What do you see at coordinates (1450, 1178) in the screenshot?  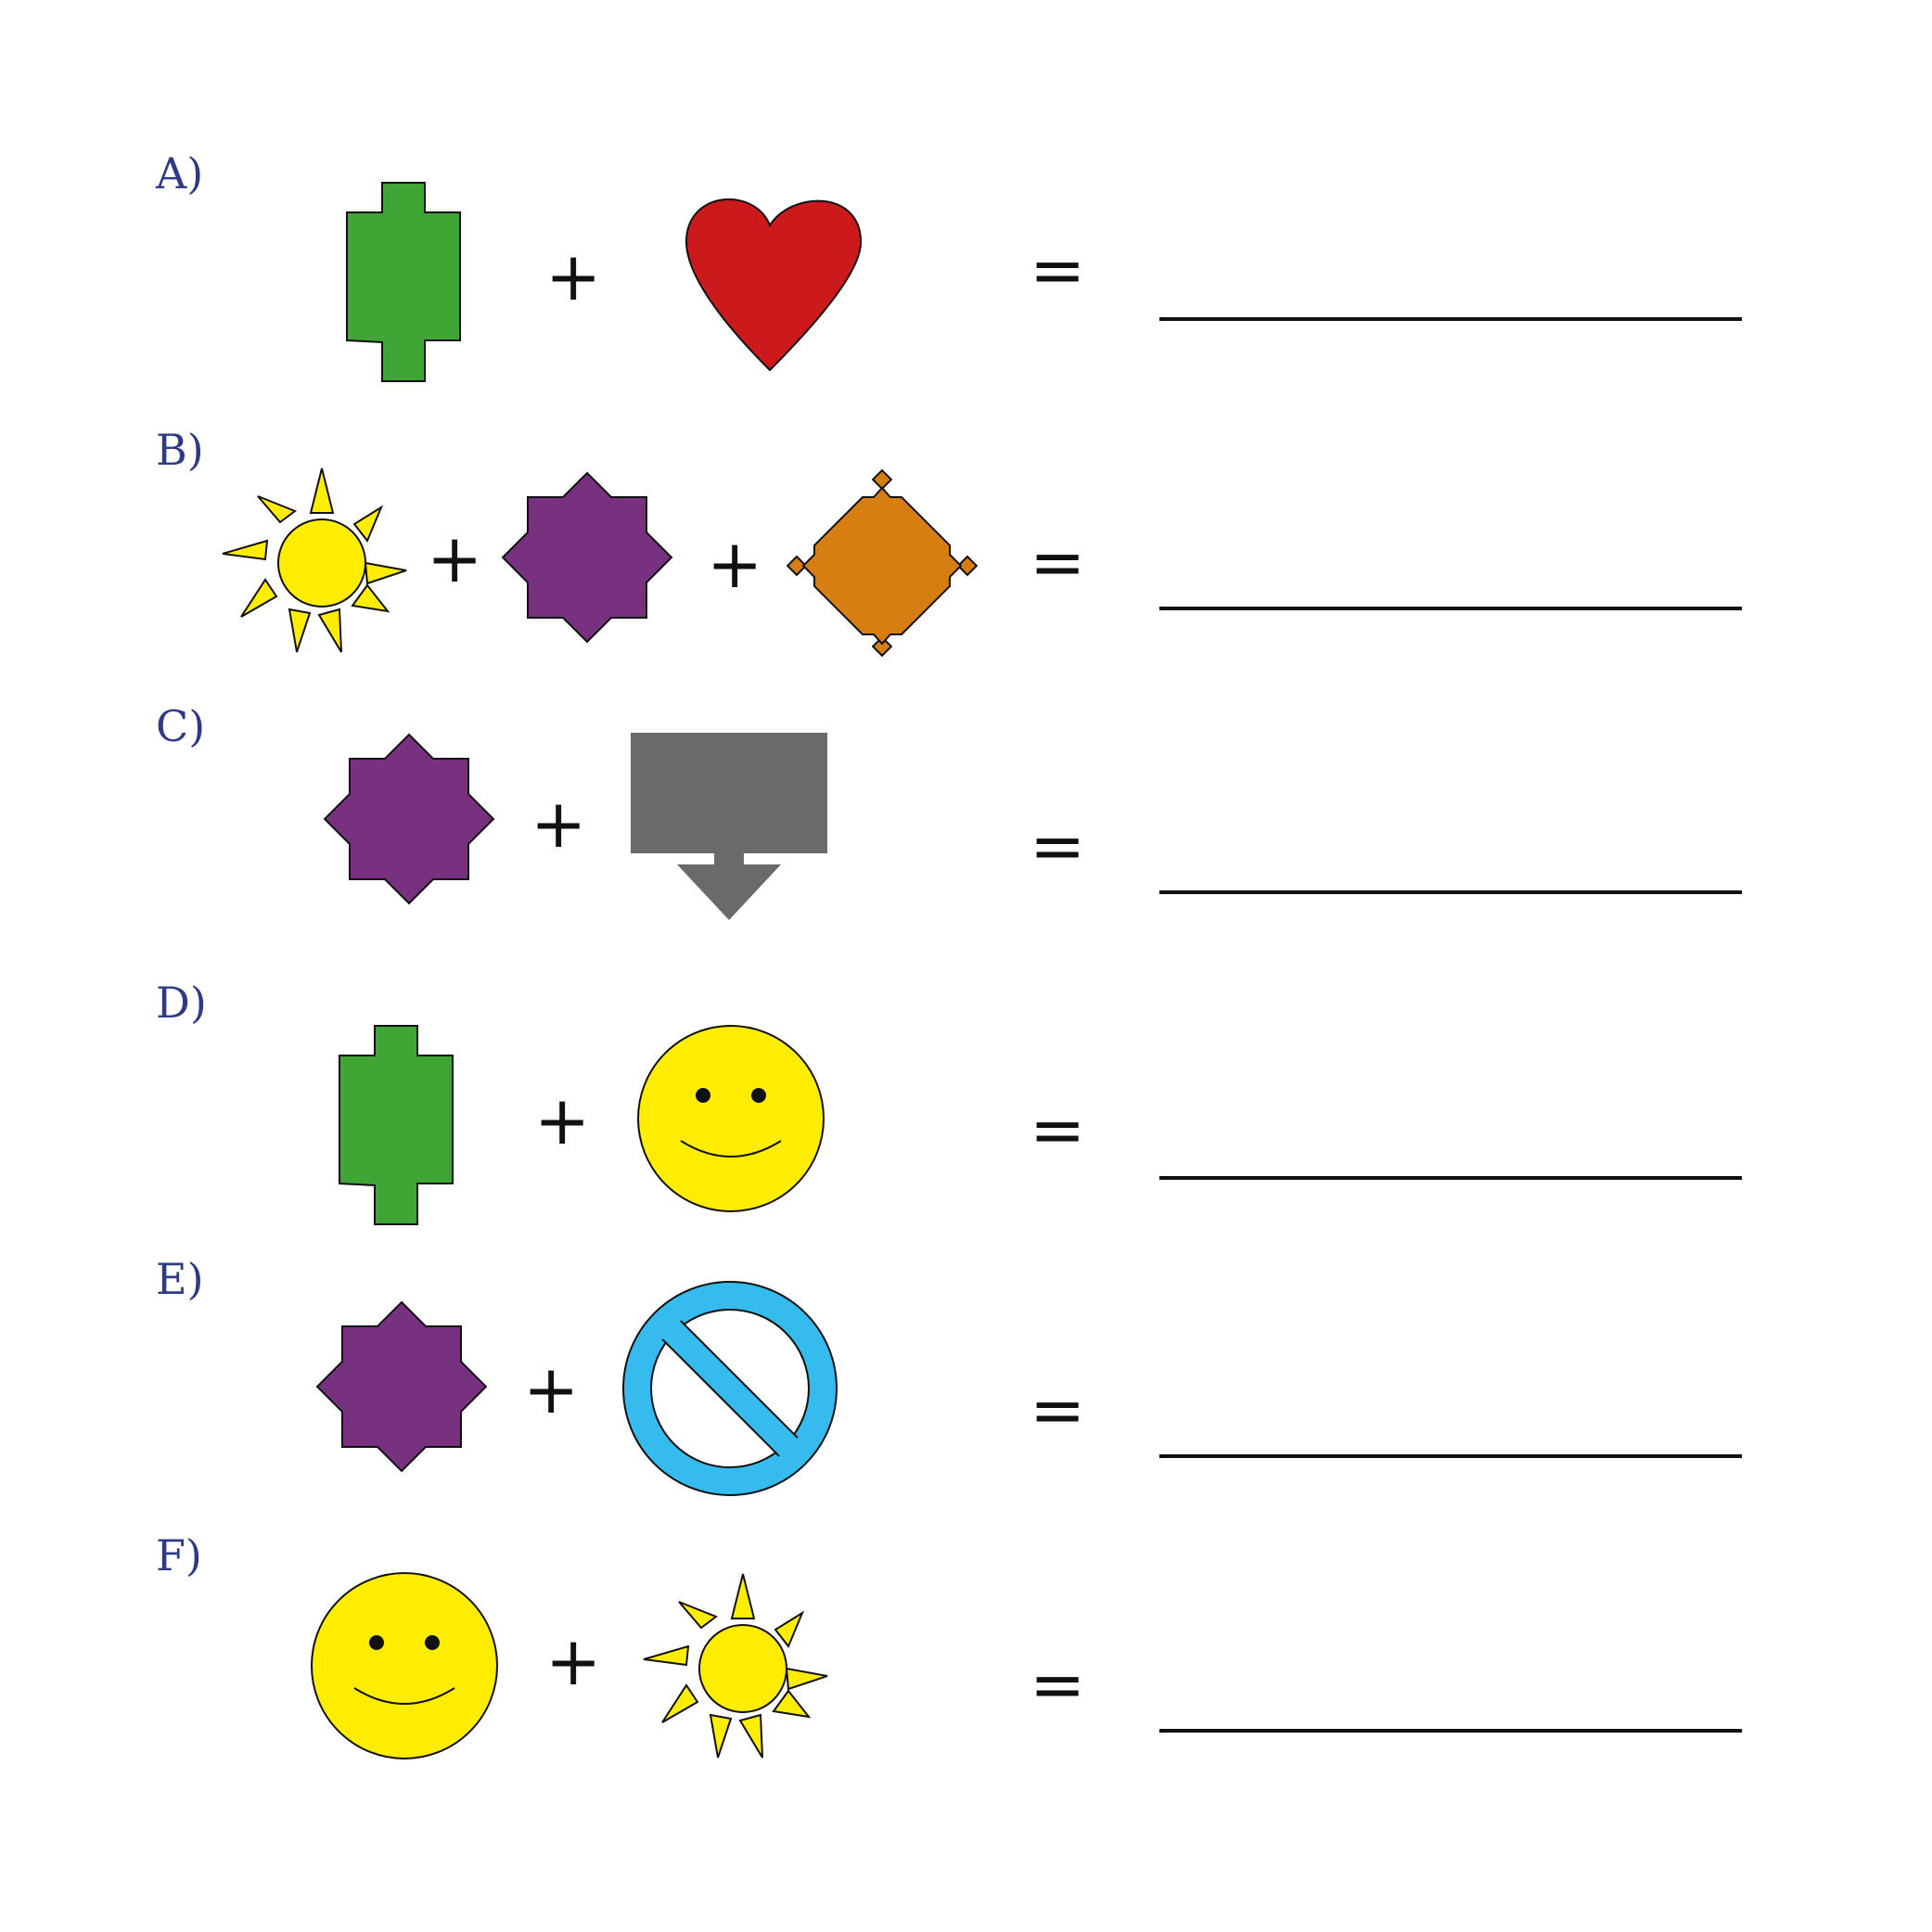 I see `answer-line-d` at bounding box center [1450, 1178].